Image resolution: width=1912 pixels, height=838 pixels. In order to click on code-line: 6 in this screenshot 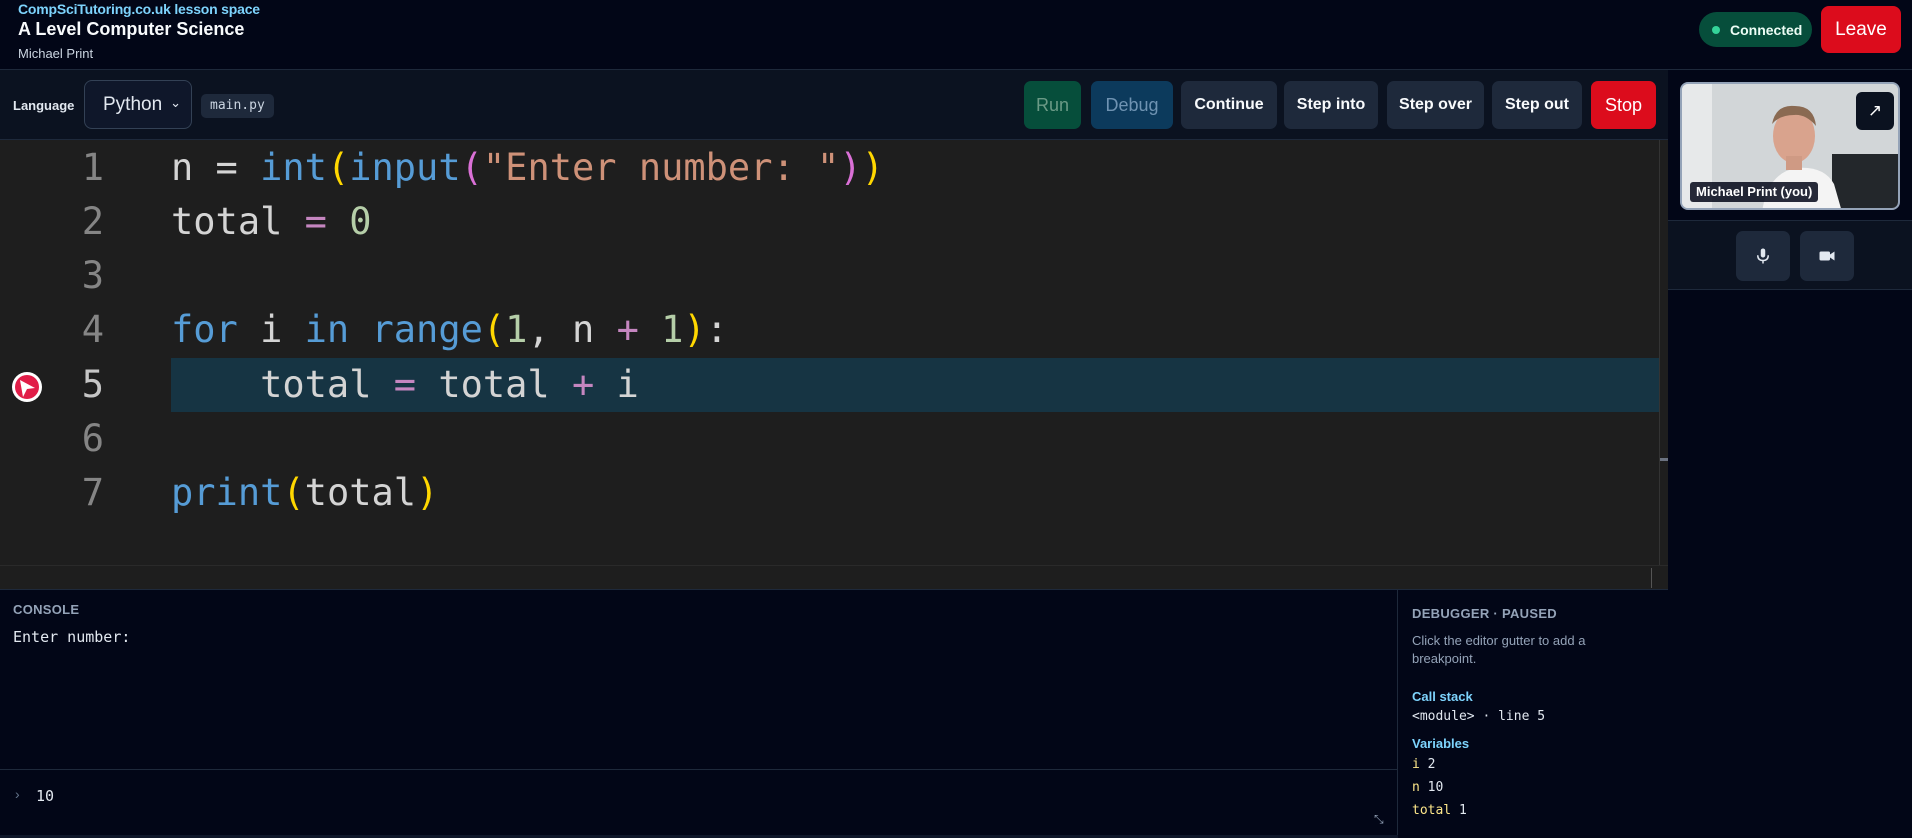, I will do `click(834, 439)`.